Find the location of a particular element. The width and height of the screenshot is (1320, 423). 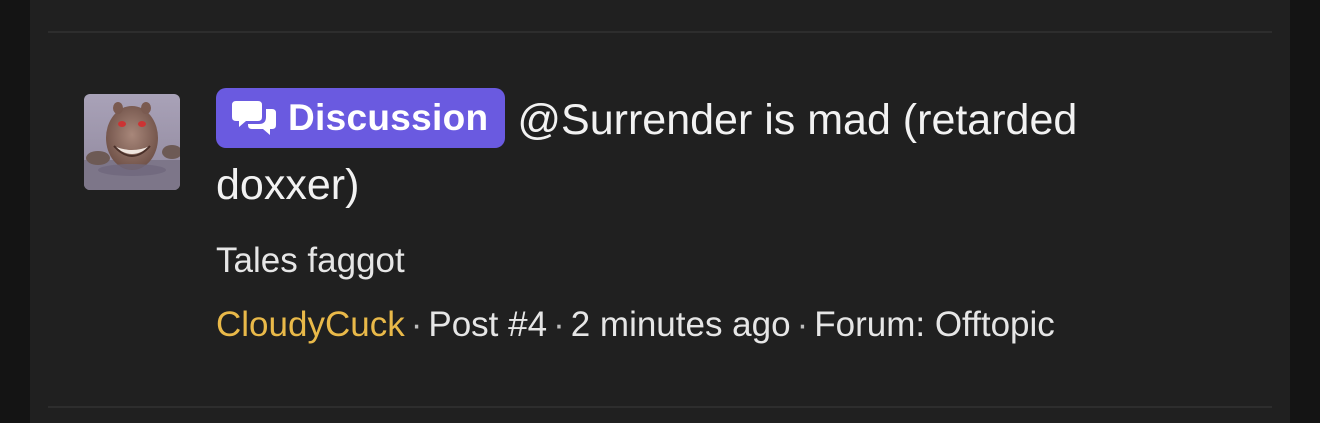

hippo-avatar-icon is located at coordinates (132, 142).